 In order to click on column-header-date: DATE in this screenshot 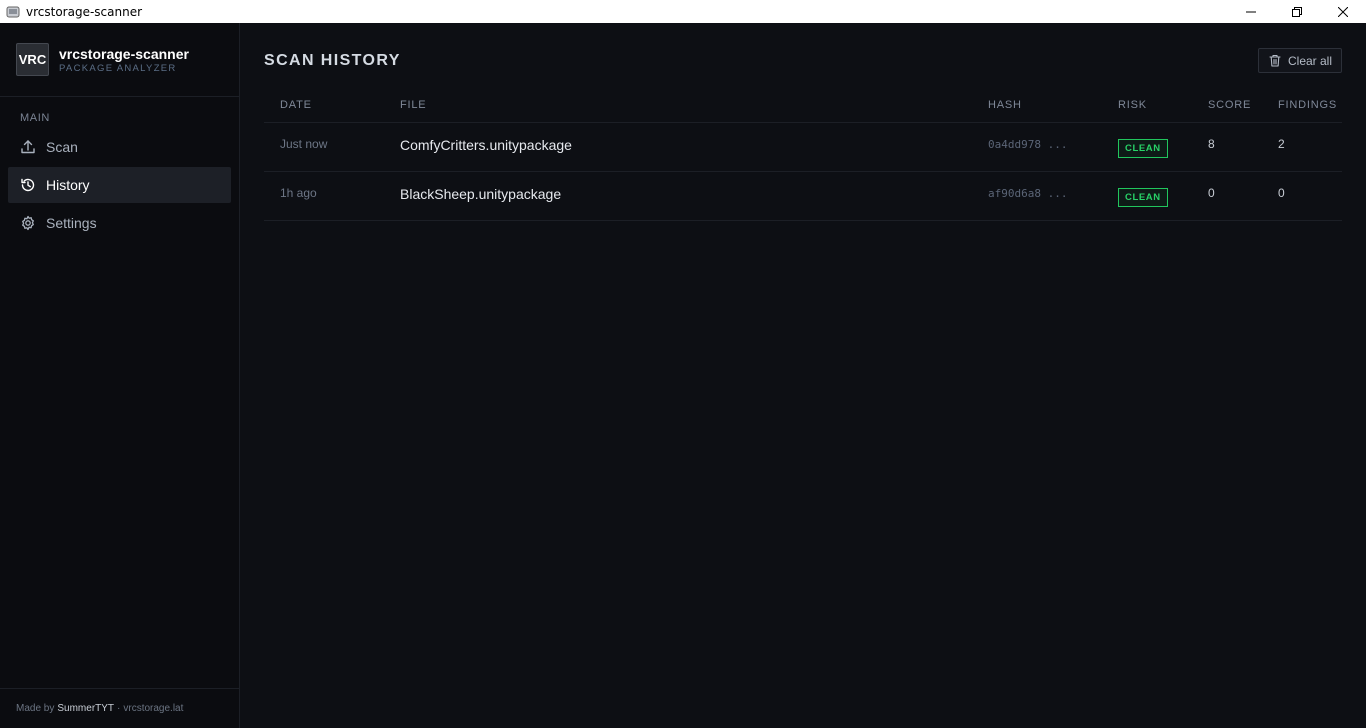, I will do `click(296, 105)`.